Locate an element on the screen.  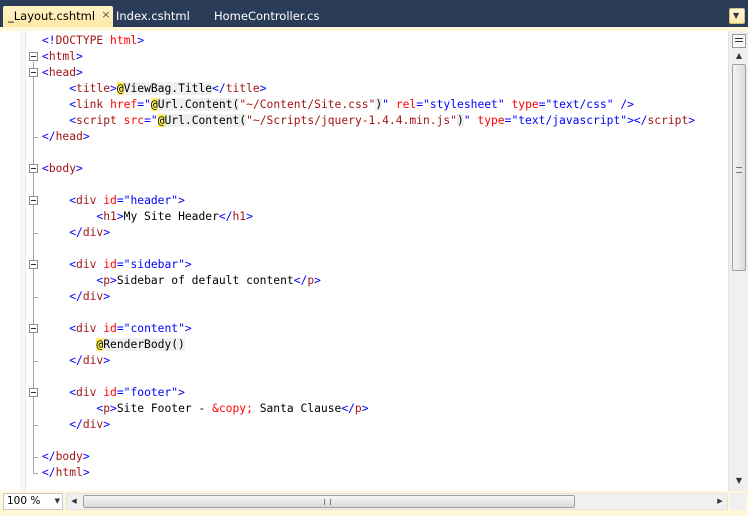
code-token: ) is located at coordinates (460, 120).